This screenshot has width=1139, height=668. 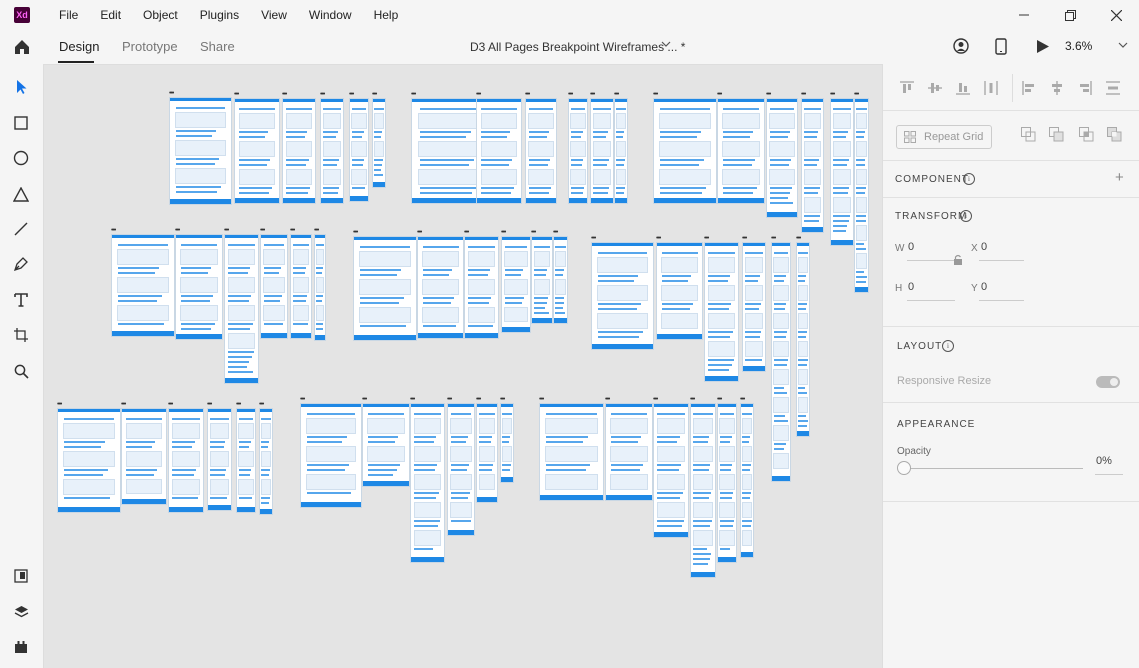 I want to click on component-info-icon: i, so click(x=969, y=179).